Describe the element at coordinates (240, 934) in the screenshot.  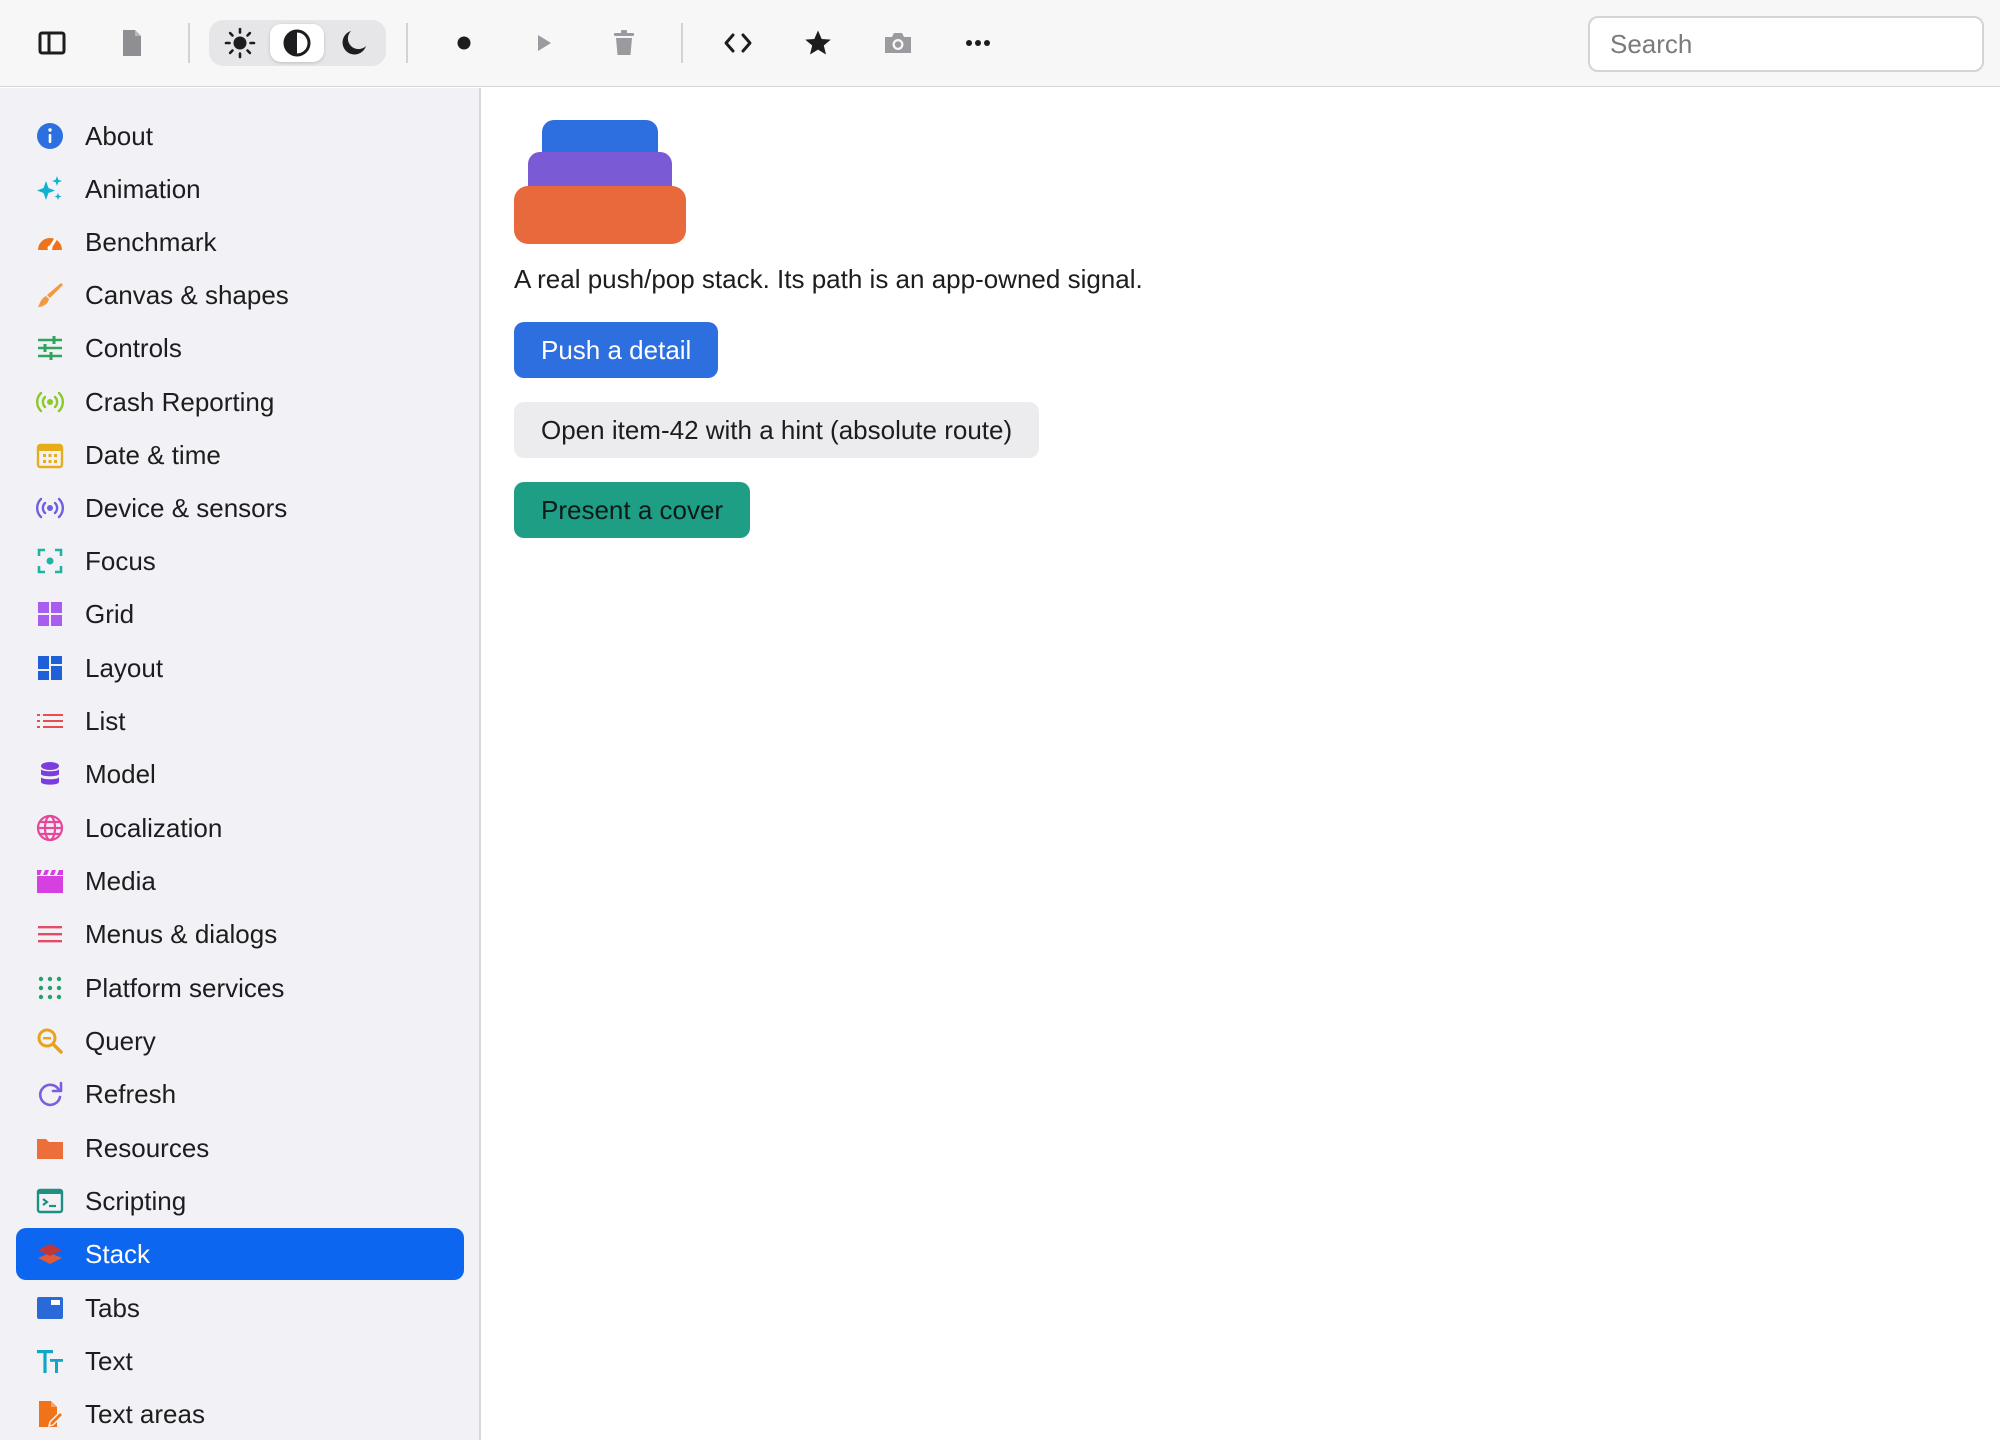
I see `sidebar-item-menus-dialogs: Menus & dialogs` at that location.